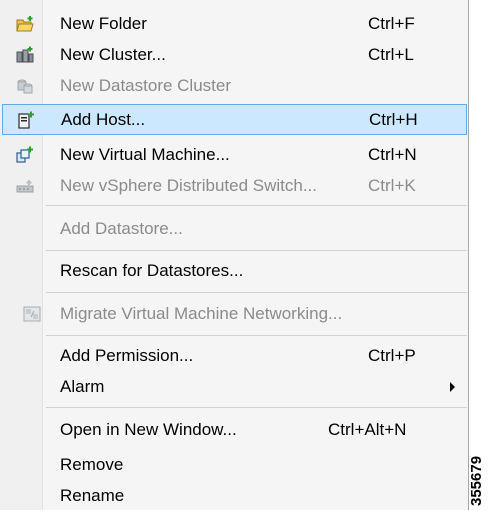 This screenshot has width=492, height=511. I want to click on menu-item-label: Remove, so click(92, 464).